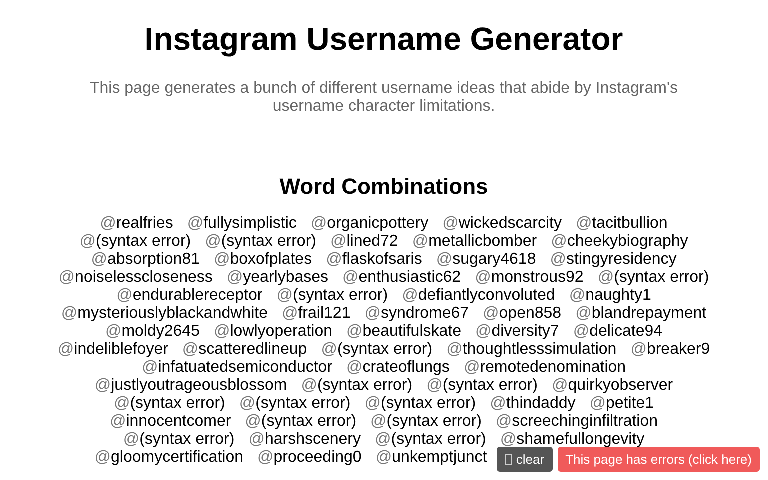 The image size is (768, 480). What do you see at coordinates (531, 350) in the screenshot?
I see `username: @thoughtlesssimulation` at bounding box center [531, 350].